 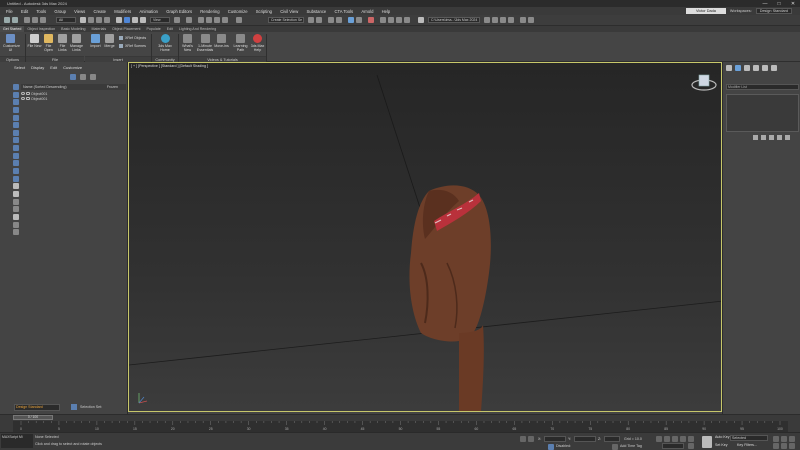 I want to click on merge-button: Merge, so click(x=109, y=41).